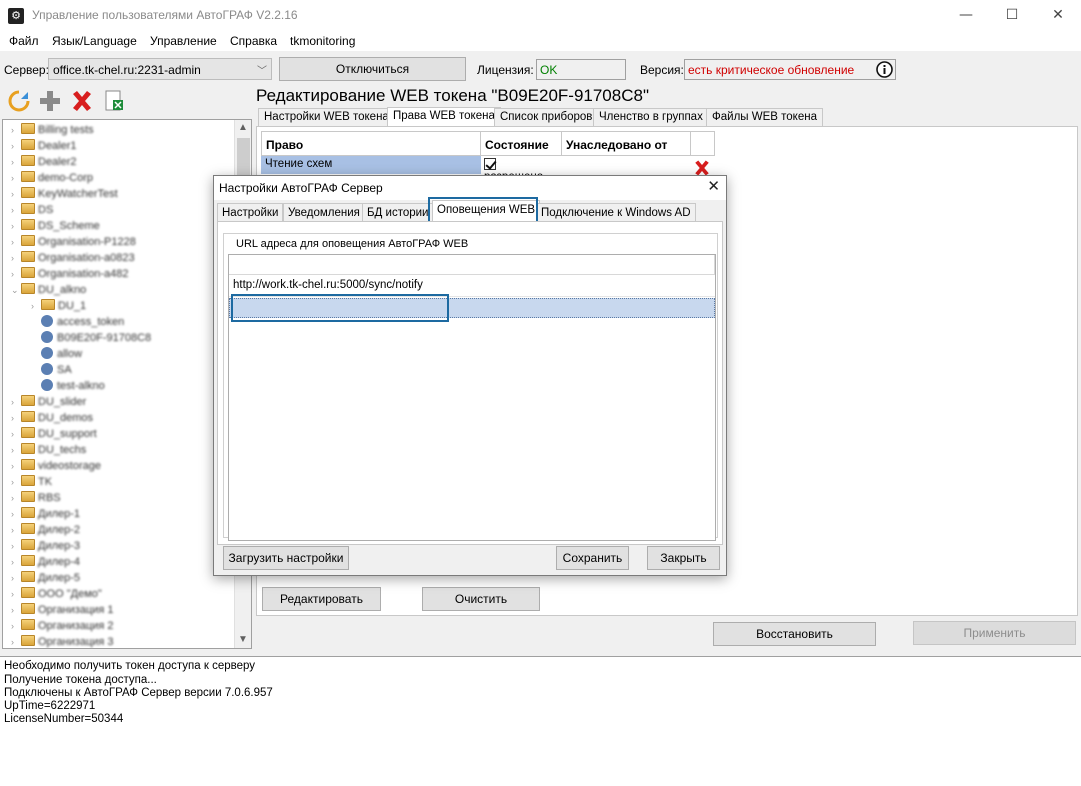  Describe the element at coordinates (45, 530) in the screenshot. I see `tree-item: › Дилер-2` at that location.